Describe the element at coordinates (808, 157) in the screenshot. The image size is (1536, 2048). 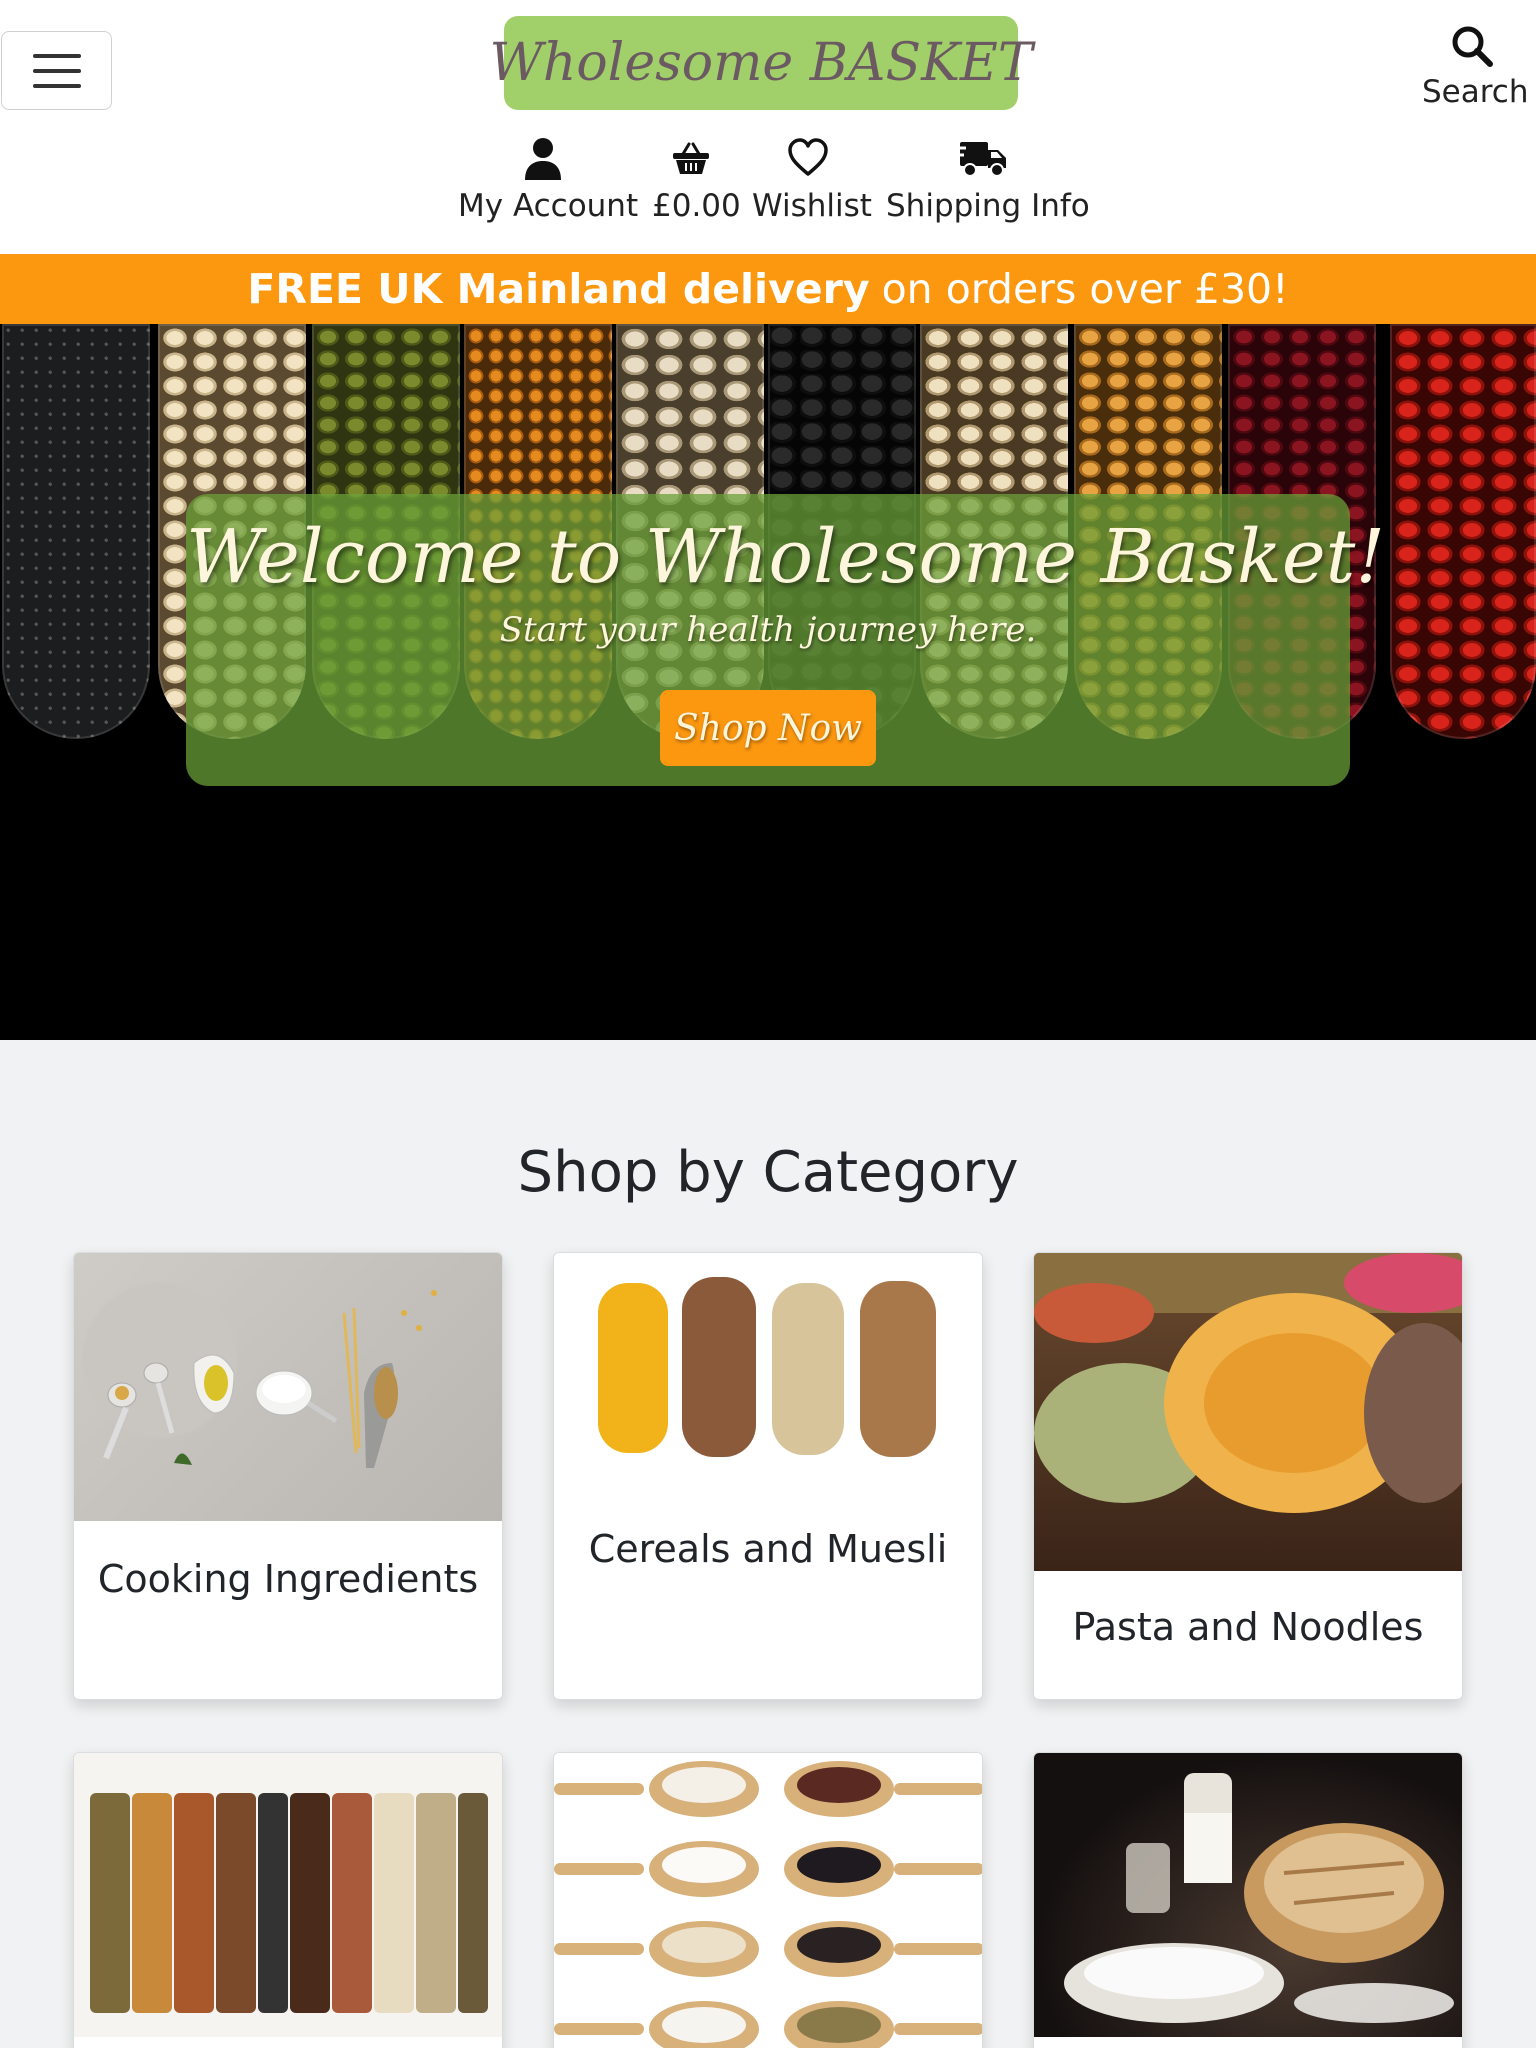
I see `heart-icon` at that location.